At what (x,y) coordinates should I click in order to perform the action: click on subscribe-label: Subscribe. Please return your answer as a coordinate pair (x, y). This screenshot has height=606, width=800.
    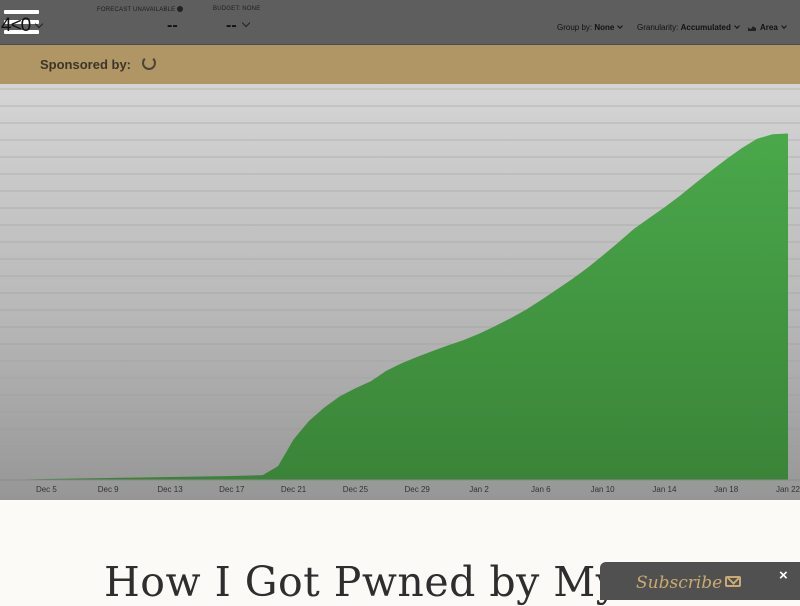
    Looking at the image, I should click on (679, 583).